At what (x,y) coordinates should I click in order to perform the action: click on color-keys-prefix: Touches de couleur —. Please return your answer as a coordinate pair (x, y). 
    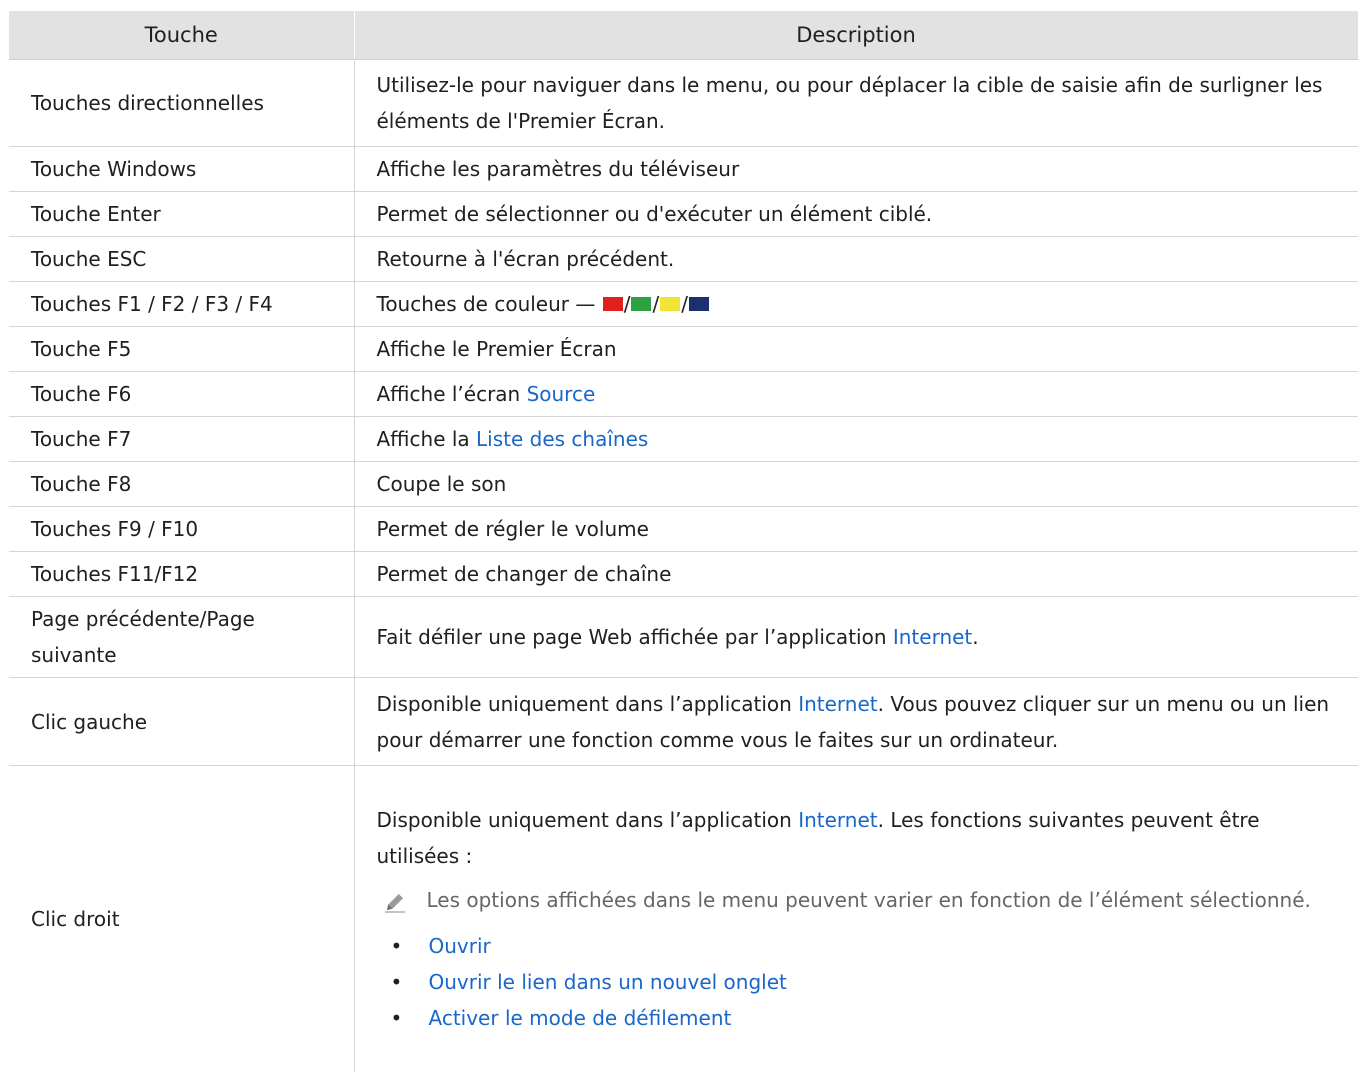
    Looking at the image, I should click on (489, 304).